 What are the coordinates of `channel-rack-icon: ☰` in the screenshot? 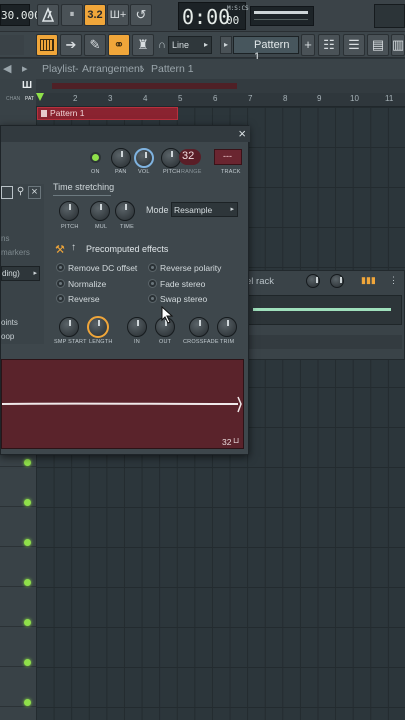 It's located at (354, 45).